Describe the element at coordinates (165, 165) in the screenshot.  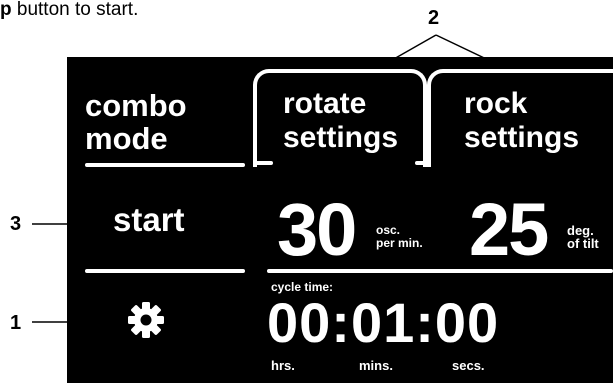
I see `combo-mode-underline` at that location.